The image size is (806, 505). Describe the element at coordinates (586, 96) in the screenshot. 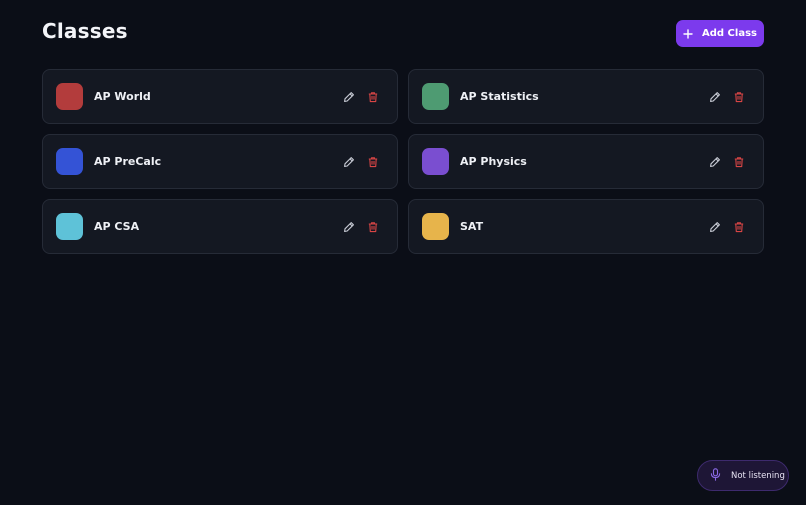

I see `class-card: AP Statistics` at that location.